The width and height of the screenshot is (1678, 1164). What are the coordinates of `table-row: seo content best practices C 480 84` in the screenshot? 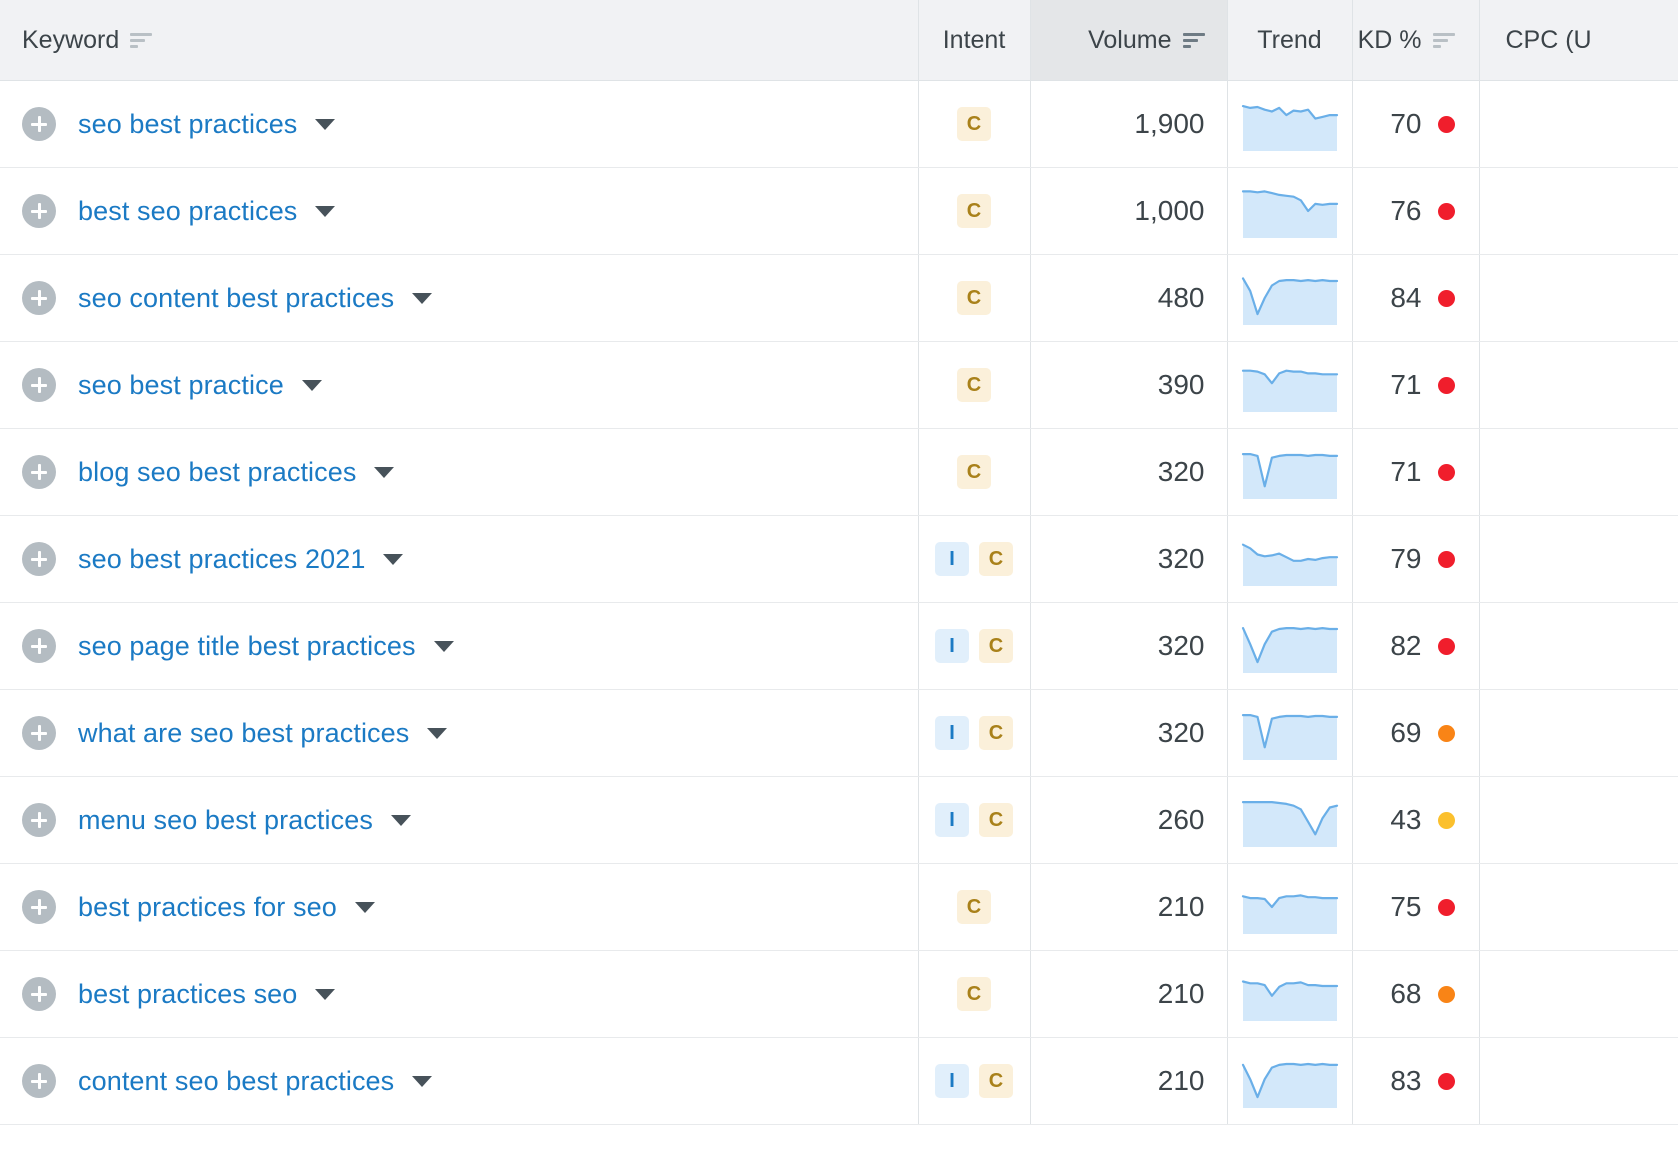 It's located at (839, 298).